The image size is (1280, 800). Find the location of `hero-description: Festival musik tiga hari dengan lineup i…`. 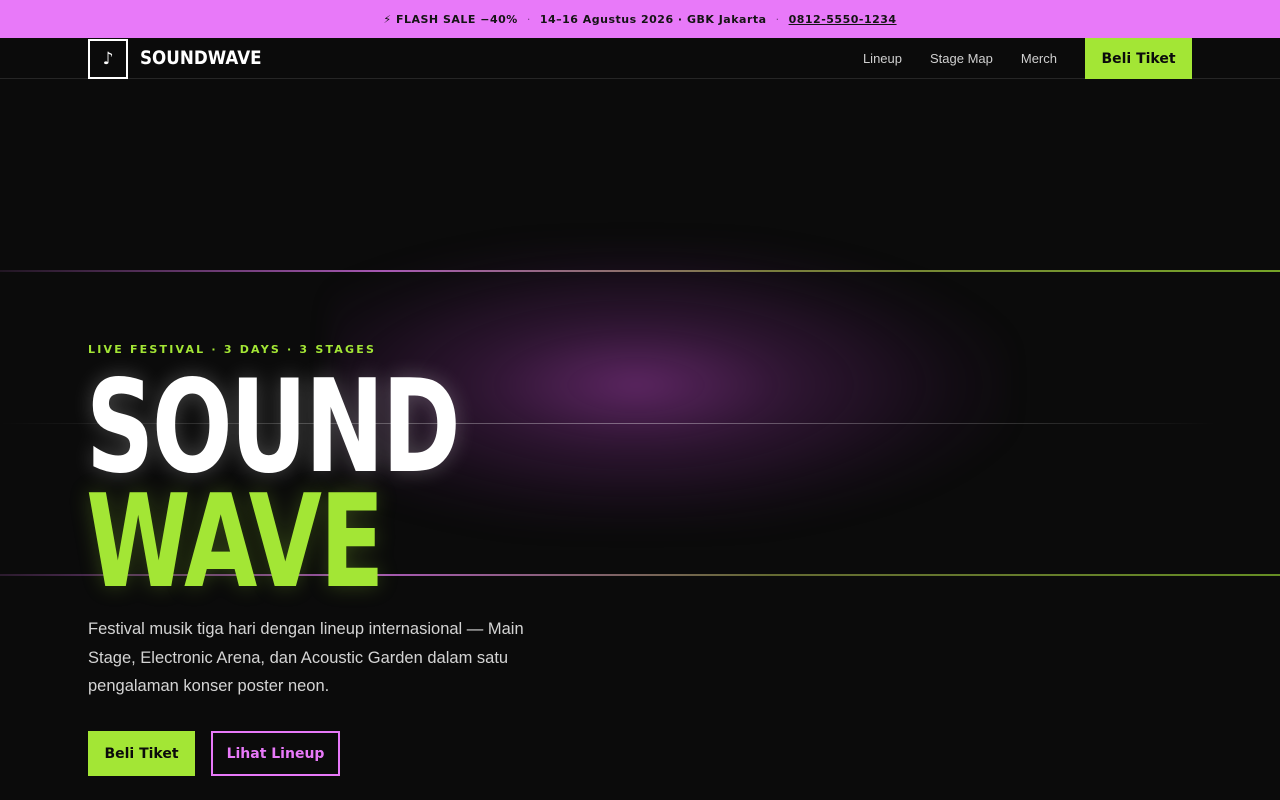

hero-description: Festival musik tiga hari dengan lineup i… is located at coordinates (306, 657).